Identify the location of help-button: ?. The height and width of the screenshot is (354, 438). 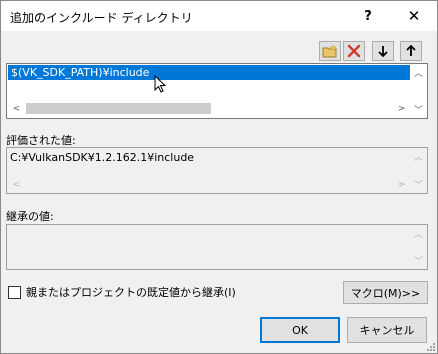
(368, 16).